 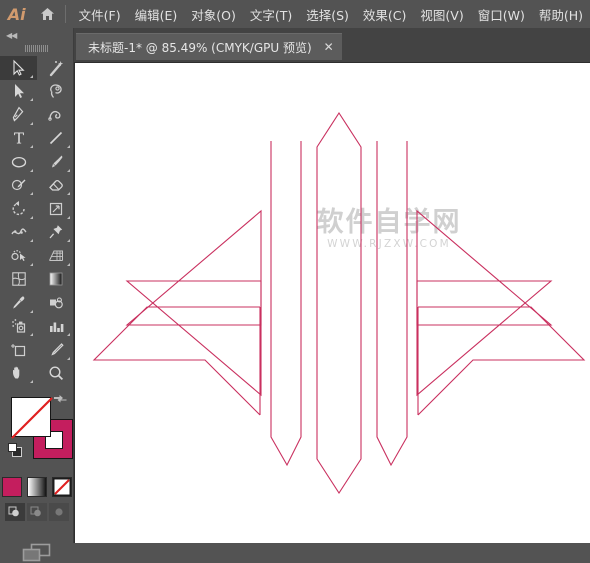 I want to click on menu-type: 文字(T), so click(x=271, y=14).